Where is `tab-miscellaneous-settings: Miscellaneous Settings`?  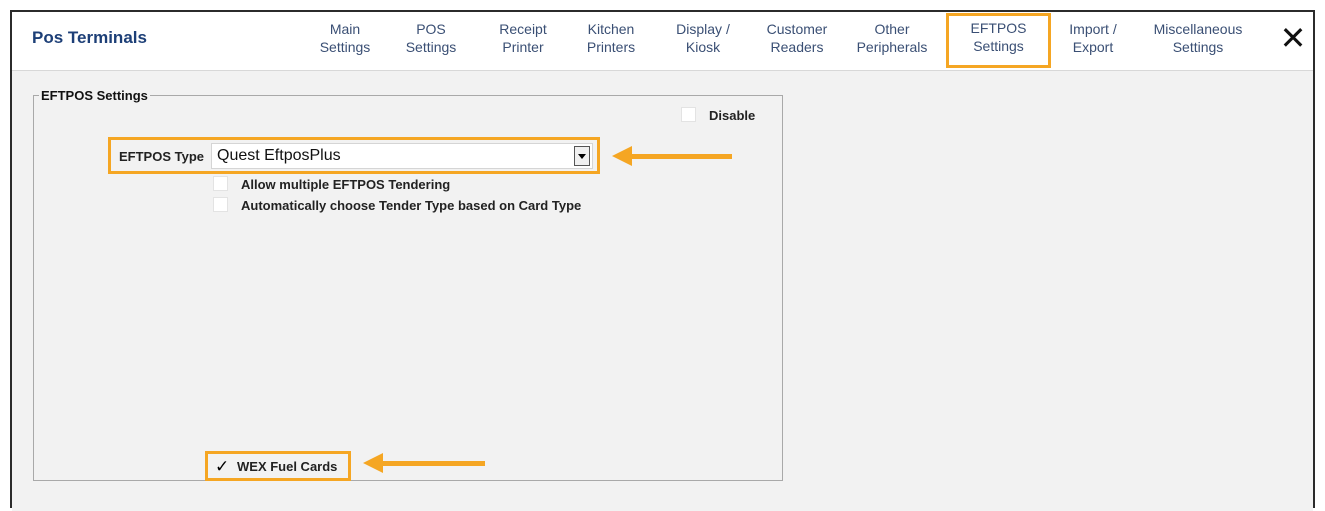
tab-miscellaneous-settings: Miscellaneous Settings is located at coordinates (1198, 38).